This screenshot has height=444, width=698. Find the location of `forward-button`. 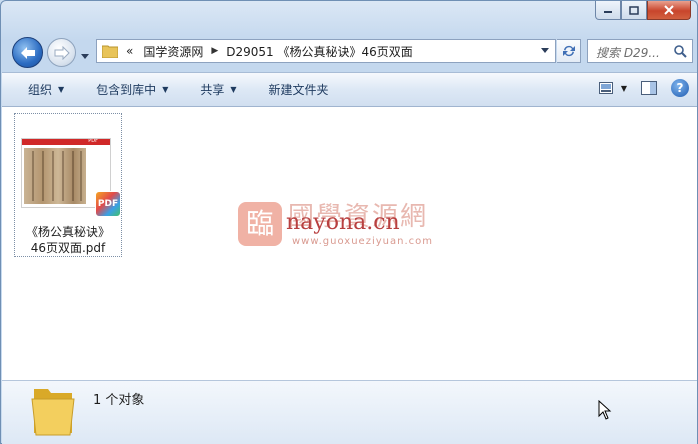

forward-button is located at coordinates (61, 52).